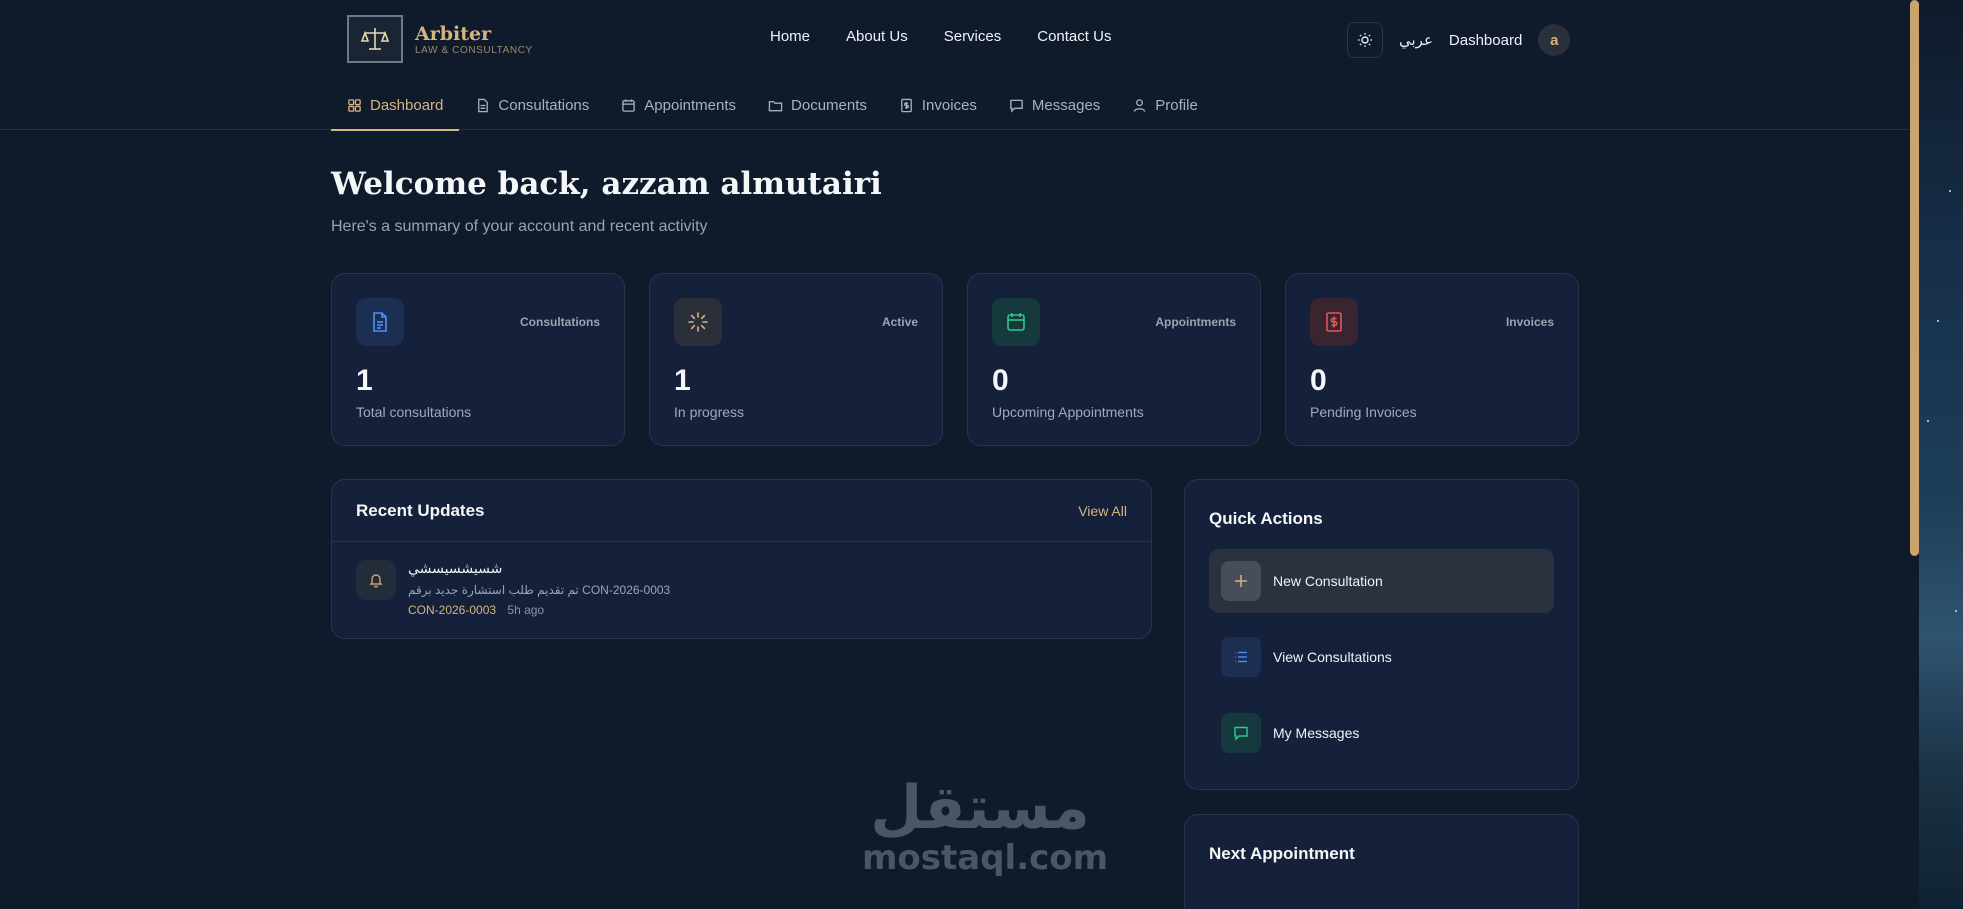 The width and height of the screenshot is (1963, 909). What do you see at coordinates (526, 610) in the screenshot?
I see `update-time: 5h ago` at bounding box center [526, 610].